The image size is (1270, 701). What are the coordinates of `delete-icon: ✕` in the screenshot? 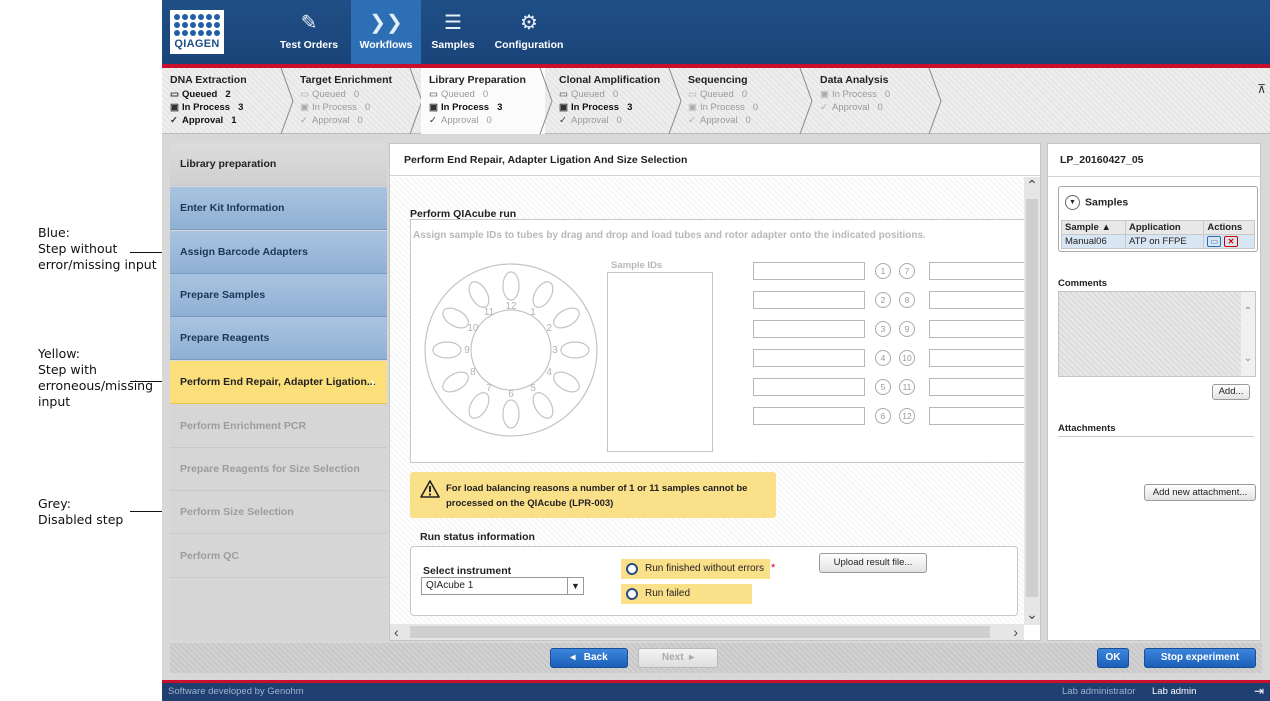 It's located at (1230, 241).